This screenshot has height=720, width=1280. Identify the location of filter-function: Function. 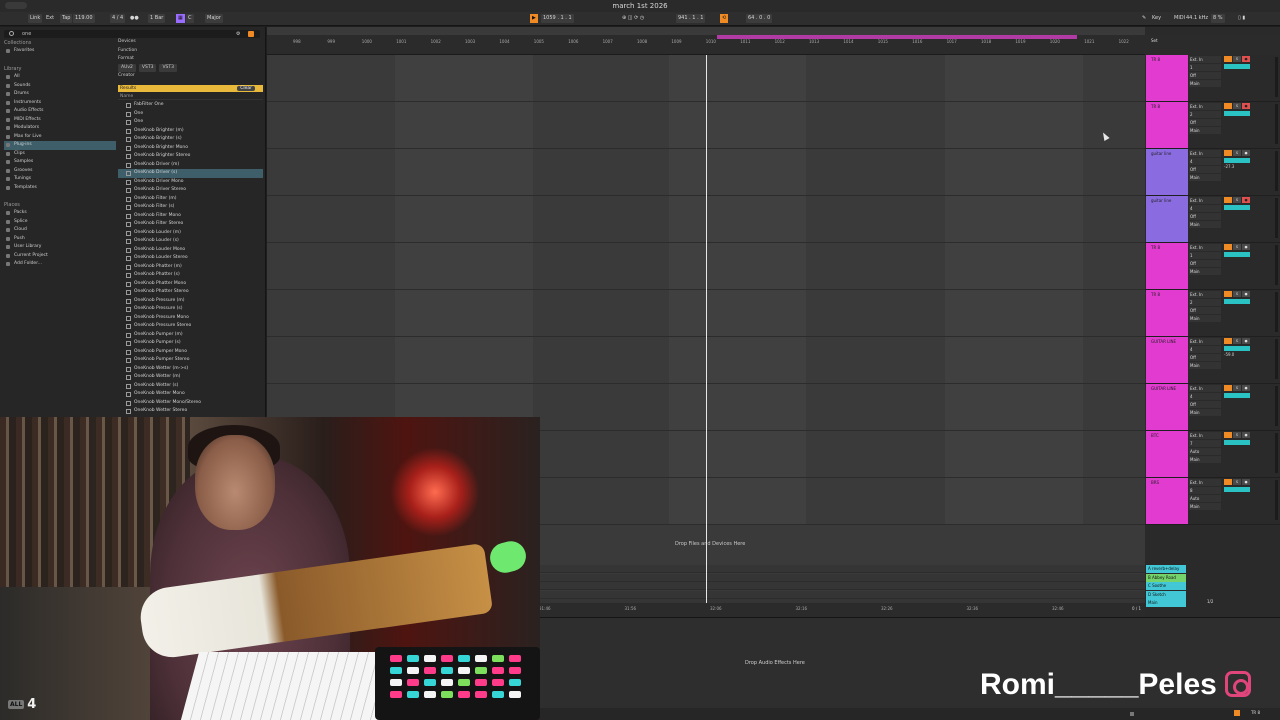
(190, 51).